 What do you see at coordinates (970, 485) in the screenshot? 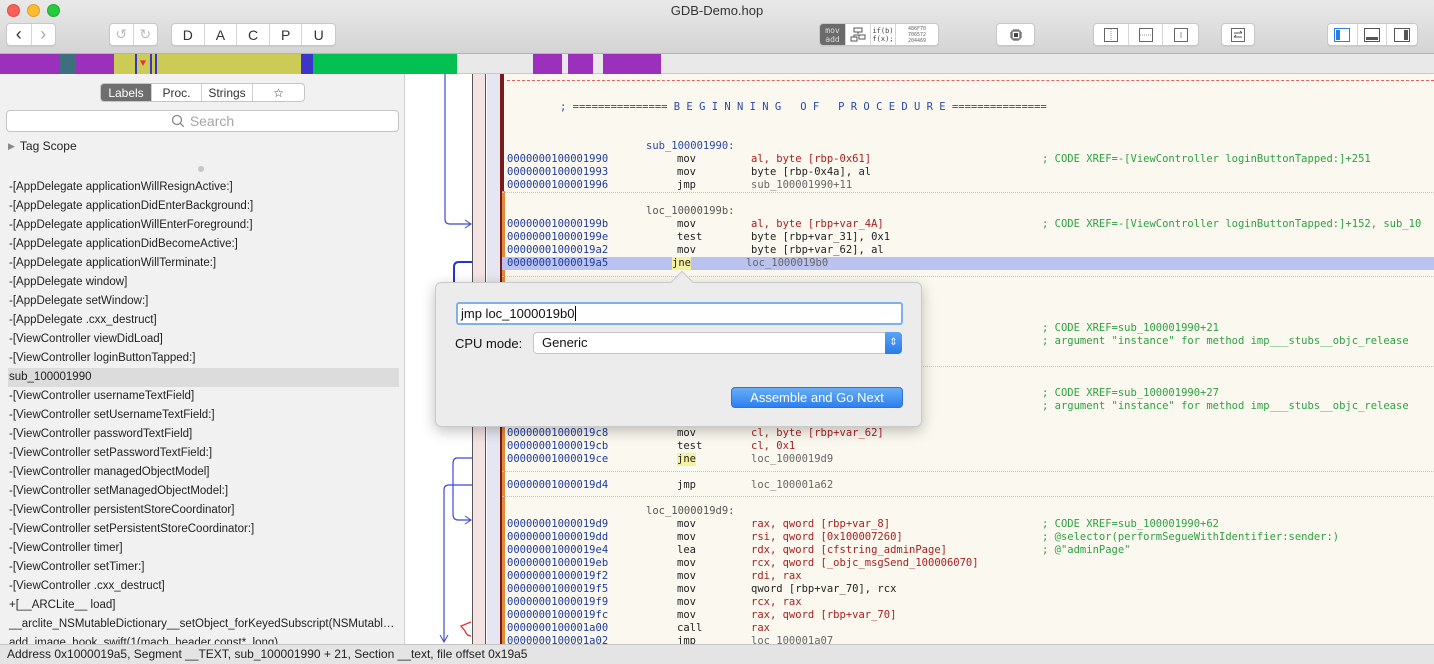
I see `instruction-row: 00000001000019d4 jmp loc_100001a62` at bounding box center [970, 485].